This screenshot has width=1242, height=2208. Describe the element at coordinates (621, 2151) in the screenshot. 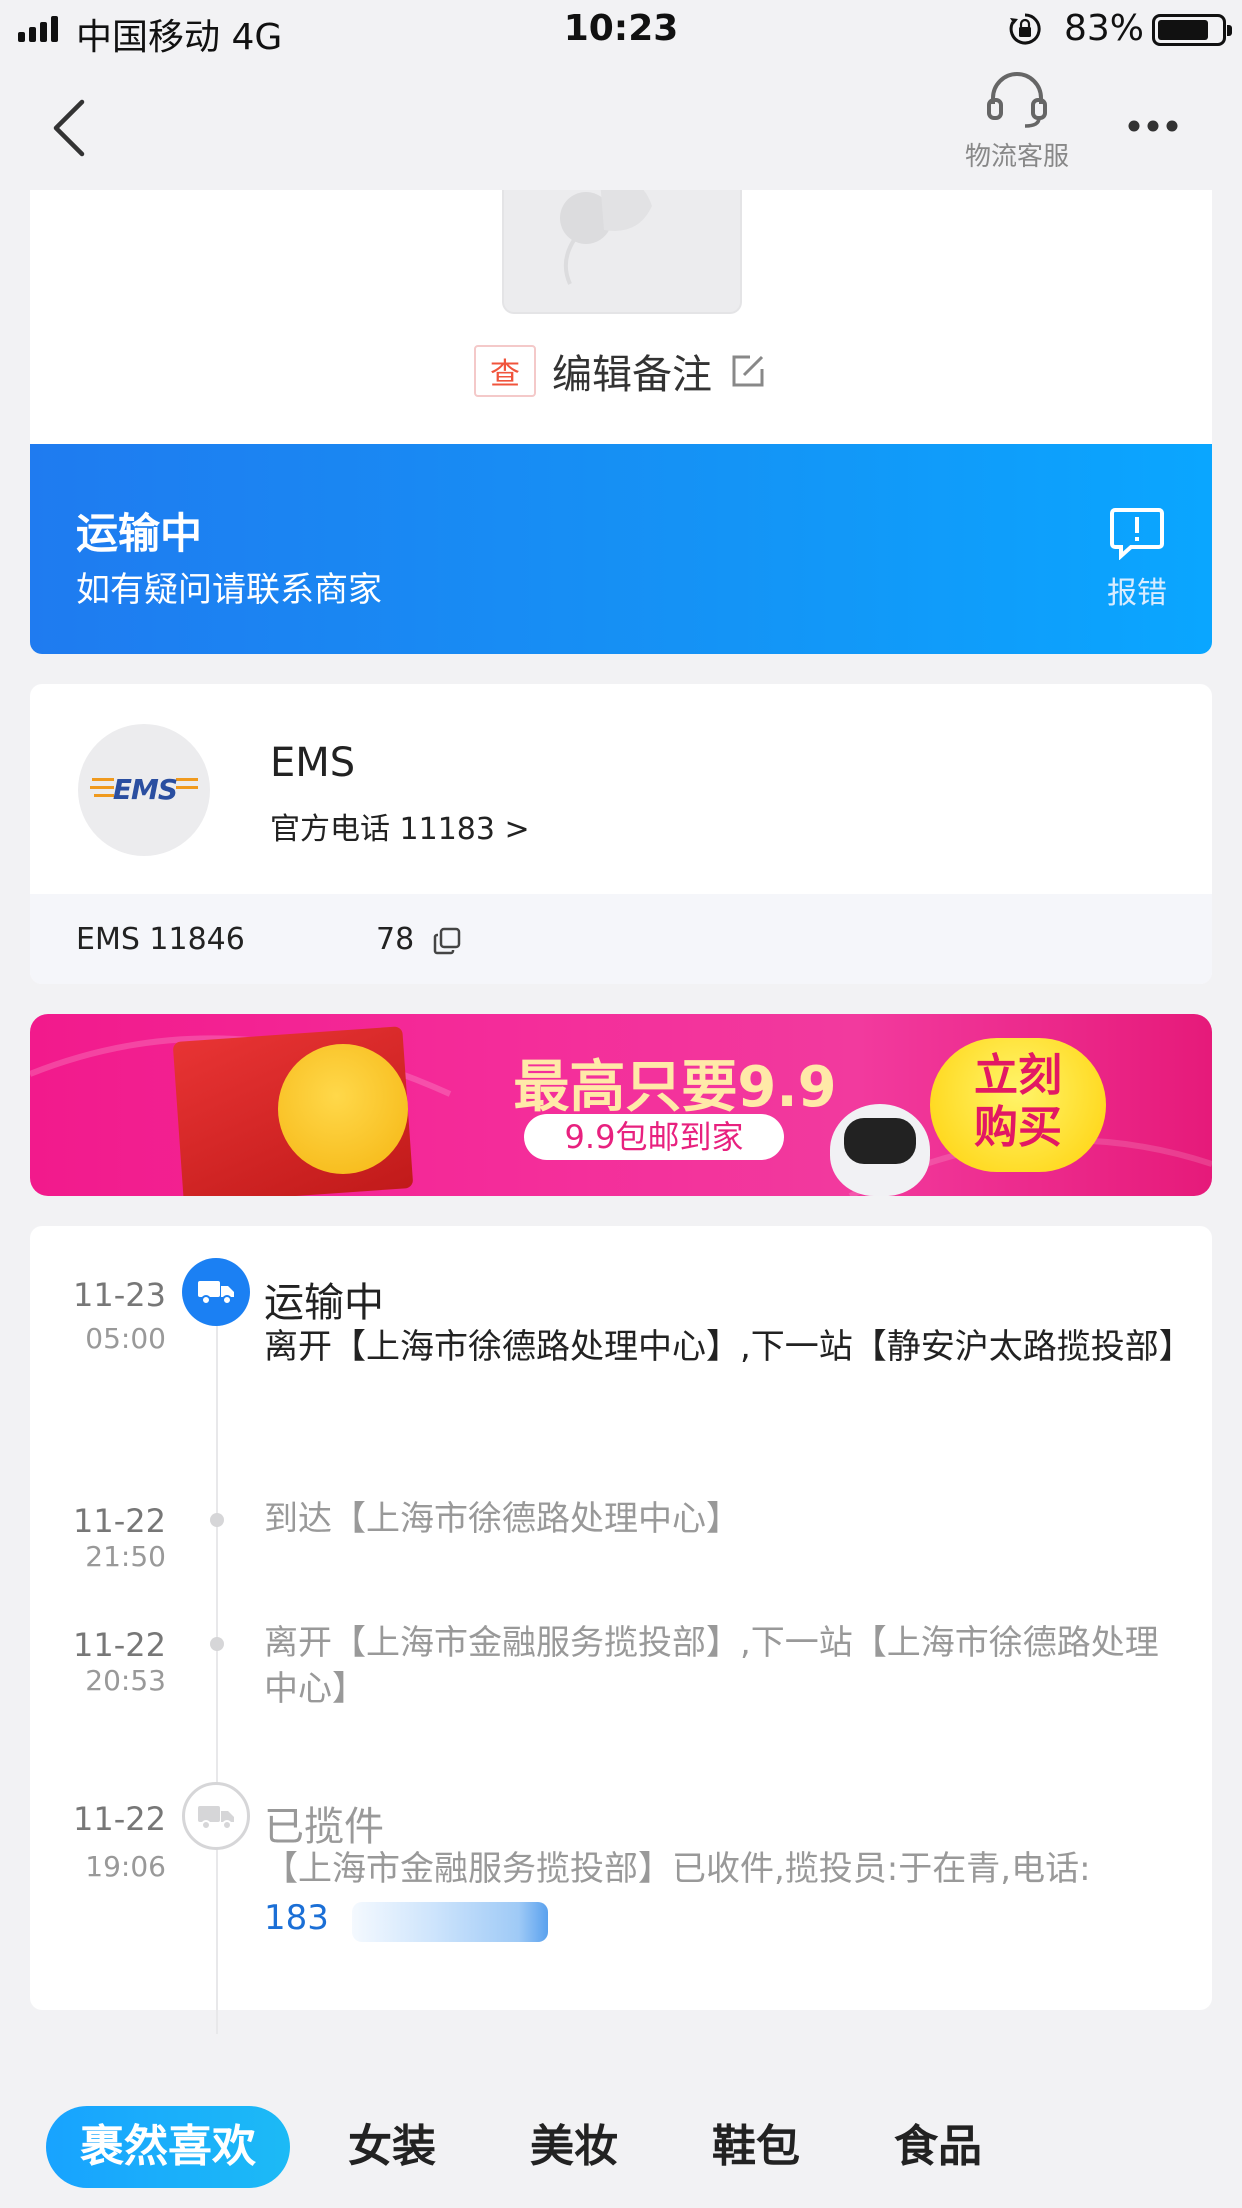

I see `category-tabs: 裹然喜欢 女装 美妆 鞋包 食品` at that location.